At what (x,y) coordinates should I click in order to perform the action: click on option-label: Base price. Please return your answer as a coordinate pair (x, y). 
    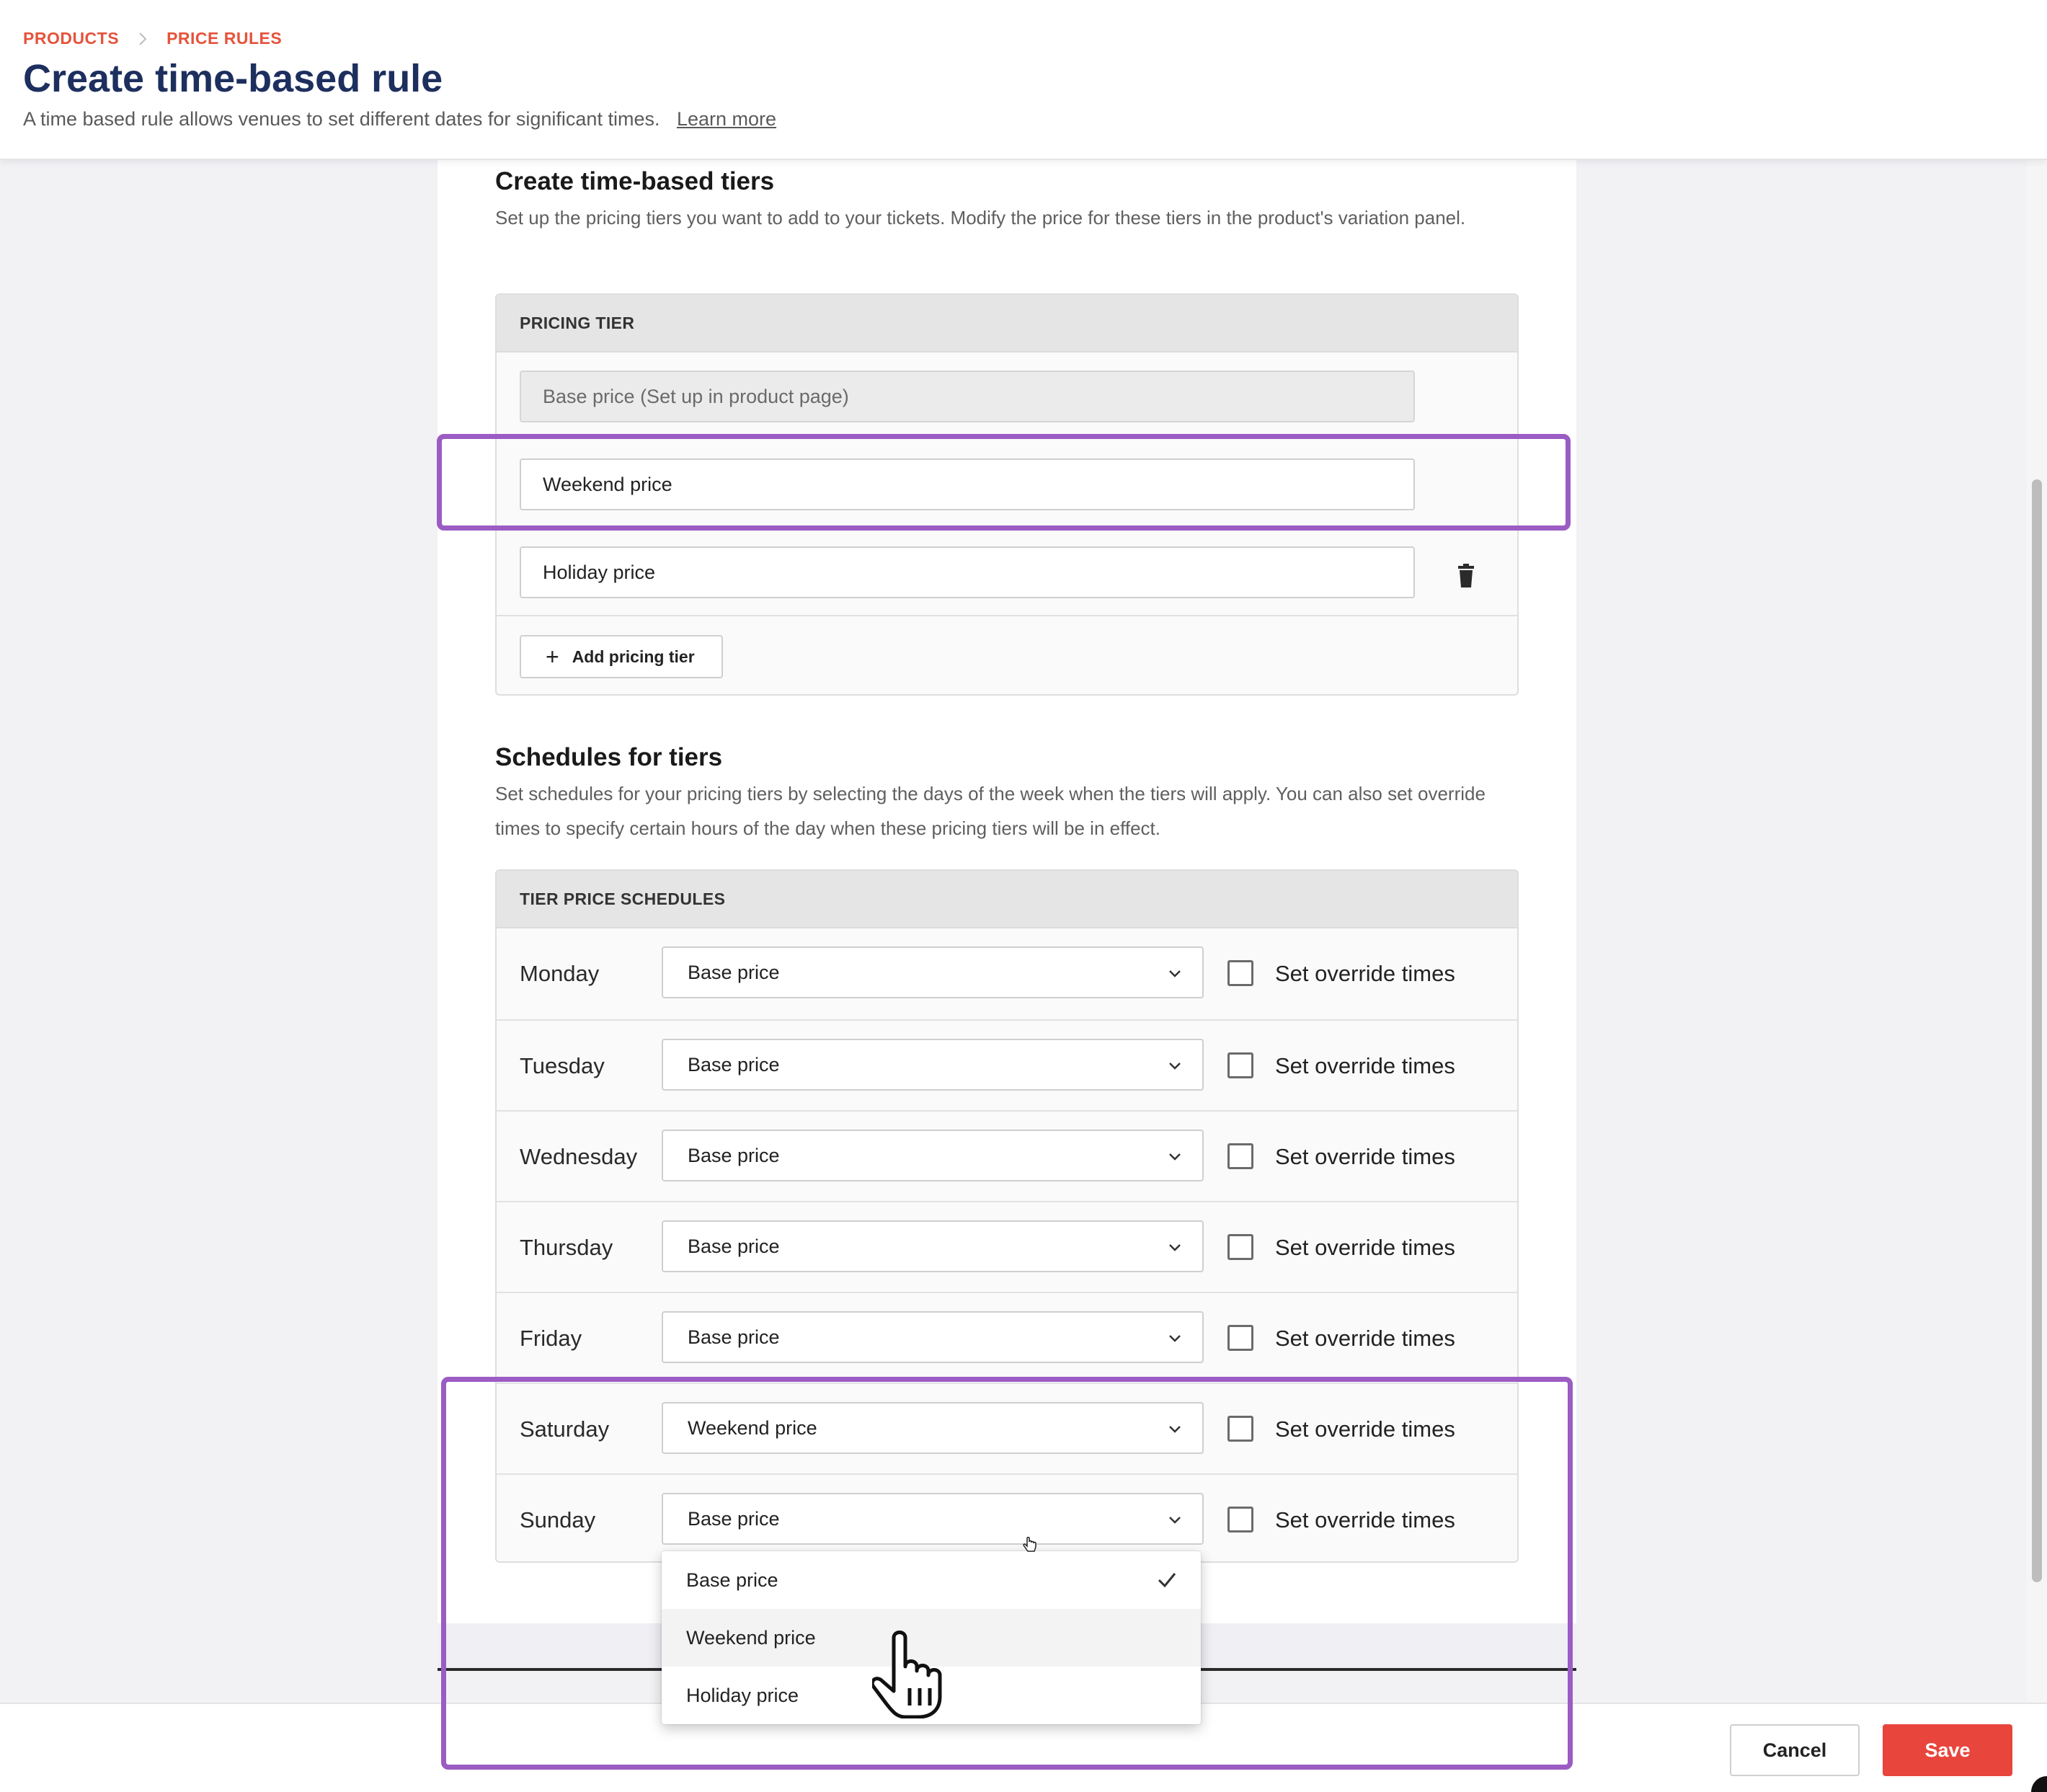
    Looking at the image, I should click on (732, 1580).